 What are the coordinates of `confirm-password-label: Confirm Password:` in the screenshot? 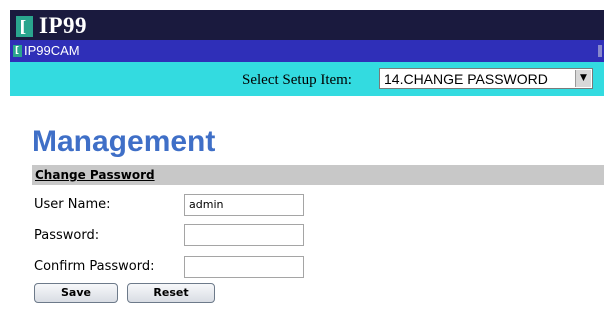 It's located at (94, 266).